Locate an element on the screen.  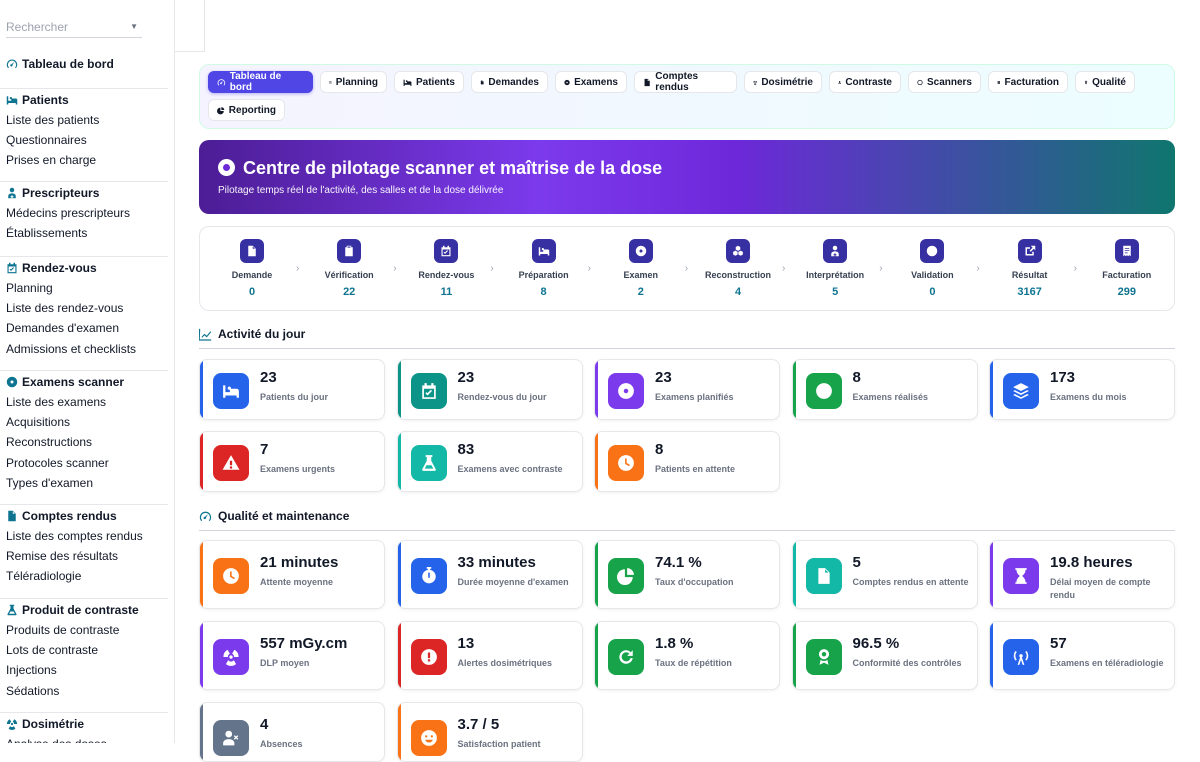
document-icon is located at coordinates (252, 251).